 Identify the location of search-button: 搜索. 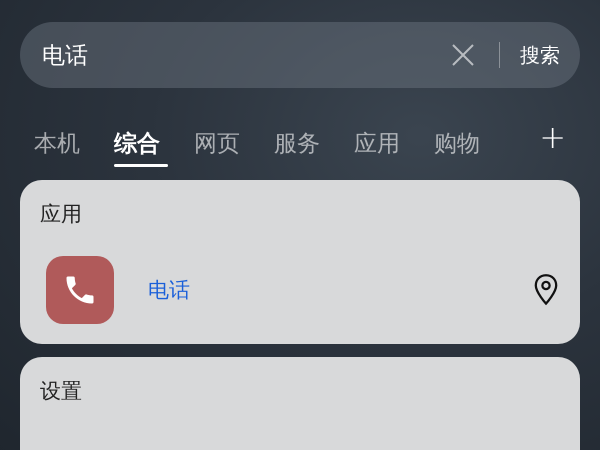
(540, 55).